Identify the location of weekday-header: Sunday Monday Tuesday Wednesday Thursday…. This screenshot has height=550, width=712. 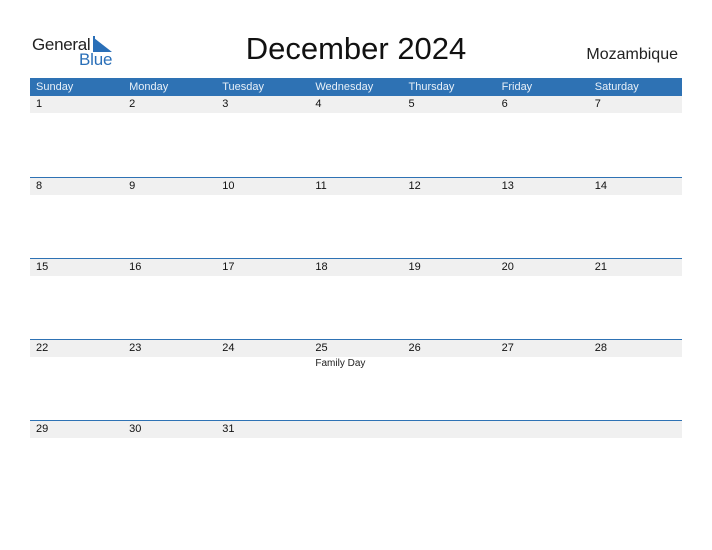
(356, 87).